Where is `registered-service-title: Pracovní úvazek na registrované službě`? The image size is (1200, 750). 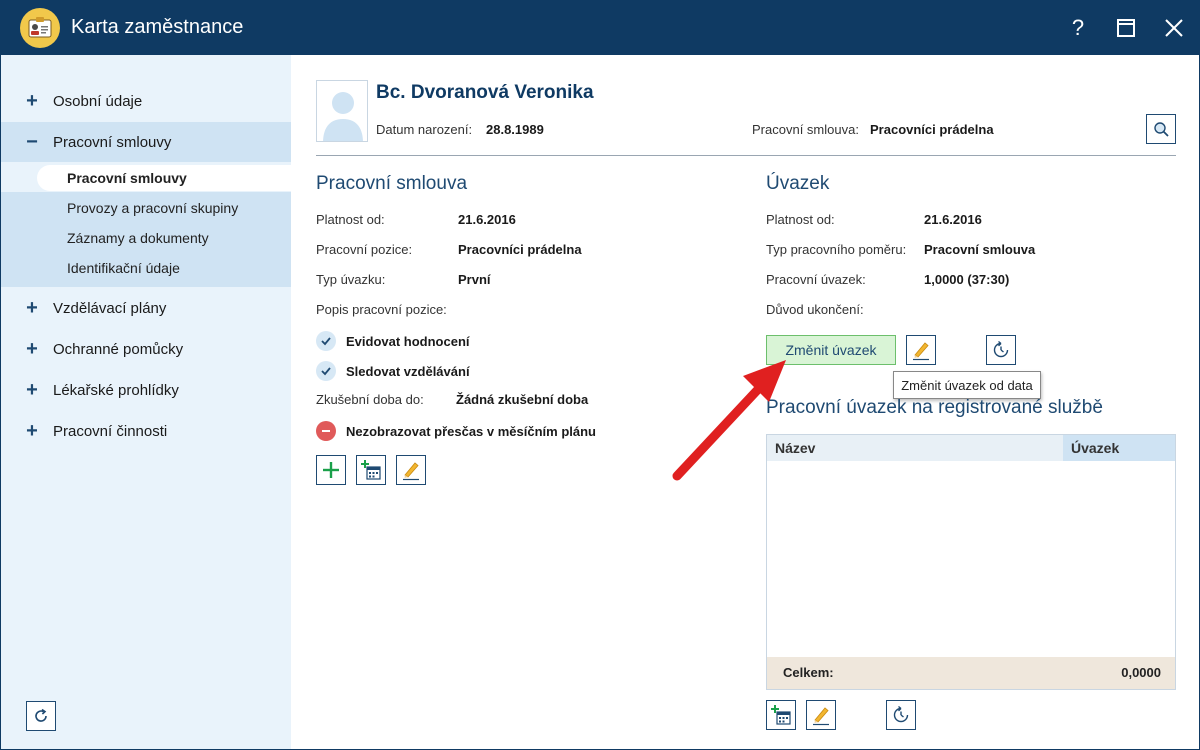
registered-service-title: Pracovní úvazek na registrované službě is located at coordinates (934, 407).